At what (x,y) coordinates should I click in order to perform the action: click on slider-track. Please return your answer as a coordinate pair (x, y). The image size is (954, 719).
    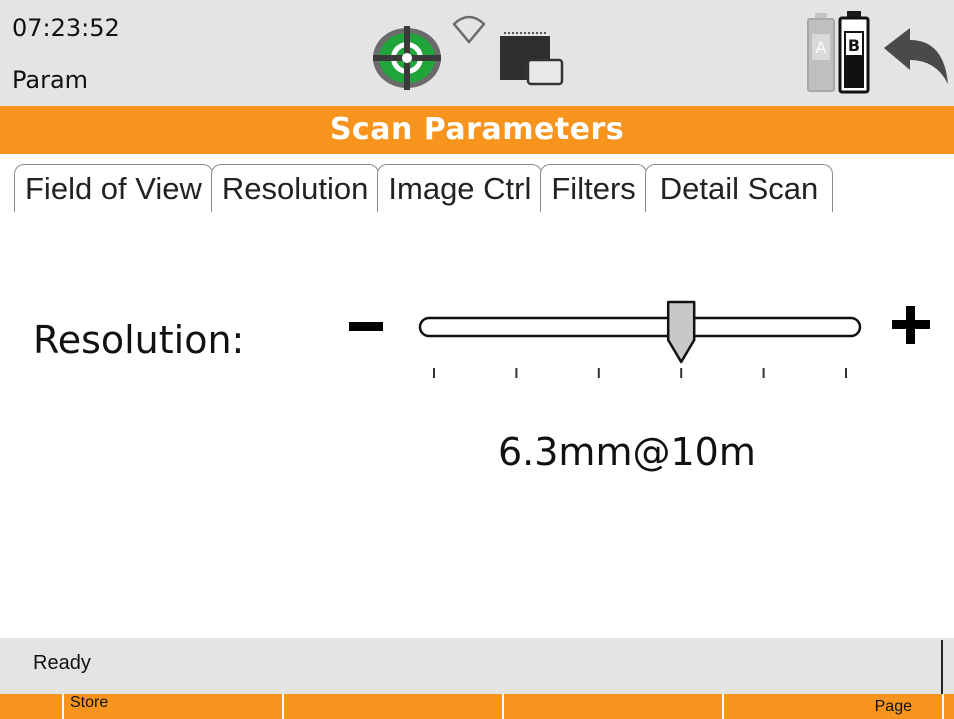
    Looking at the image, I should click on (640, 327).